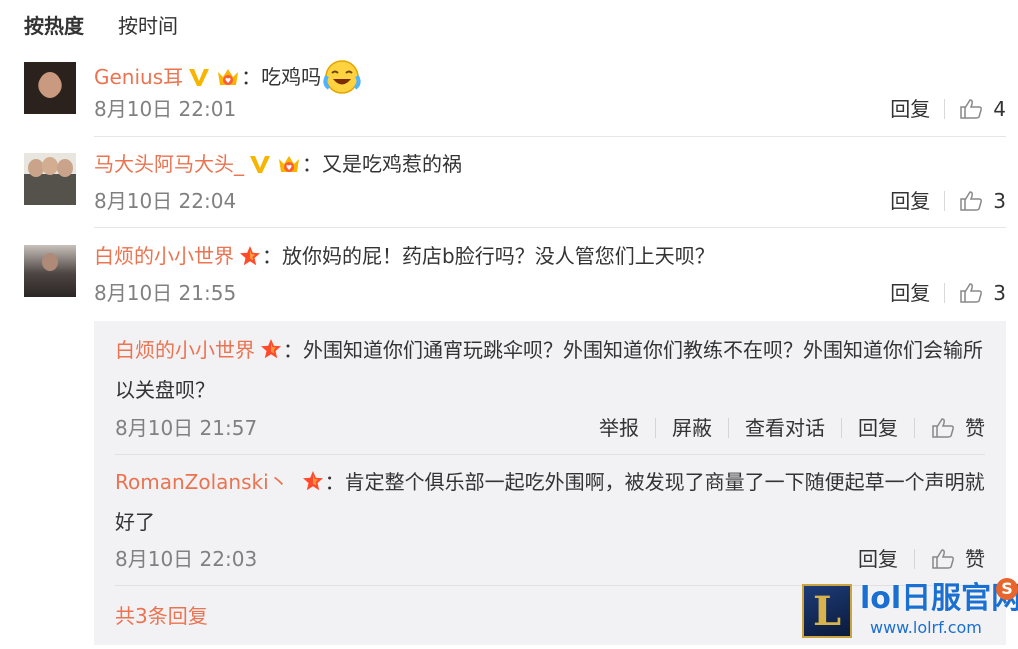 This screenshot has height=649, width=1018. I want to click on like-button: 4, so click(982, 109).